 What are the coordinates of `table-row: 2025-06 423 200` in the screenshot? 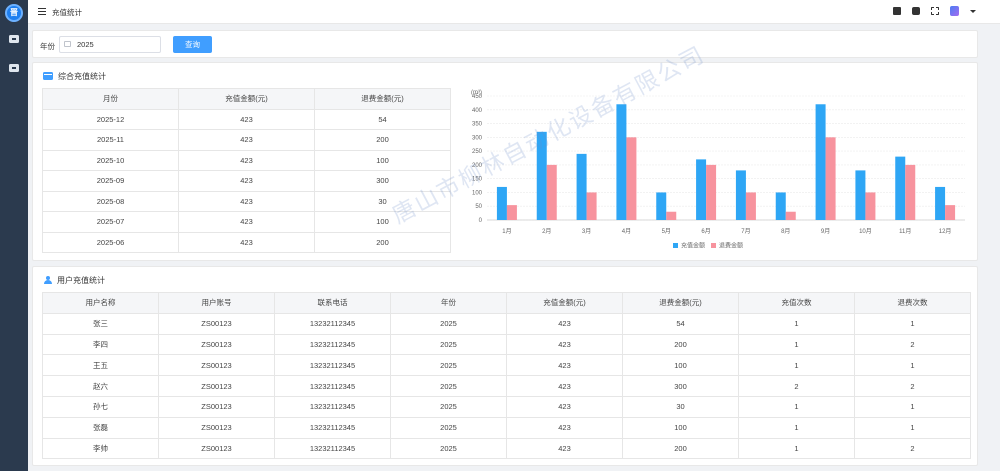 It's located at (246, 242).